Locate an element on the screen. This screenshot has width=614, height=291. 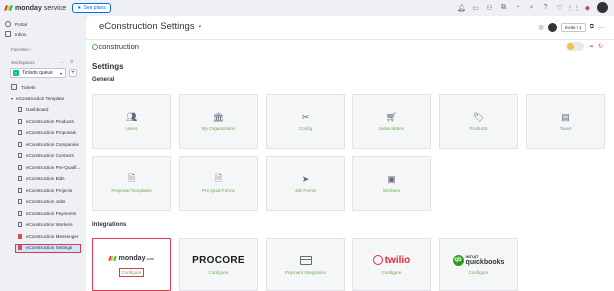
card-proposal-templates: 🗎︎ Proposal Templates is located at coordinates (131, 183).